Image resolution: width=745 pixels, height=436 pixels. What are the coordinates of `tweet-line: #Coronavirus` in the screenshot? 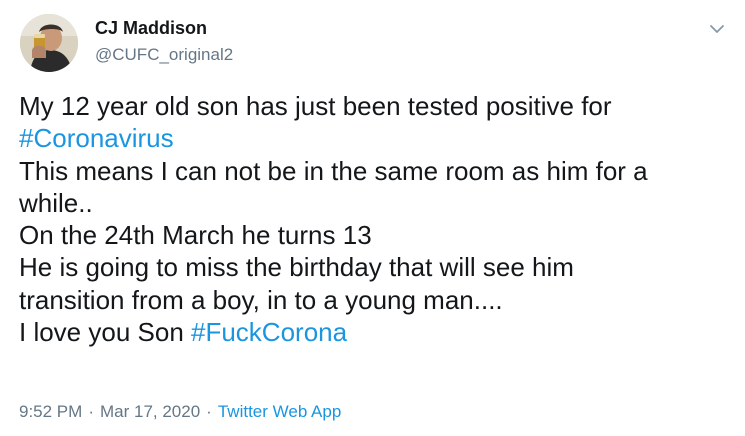 It's located at (376, 138).